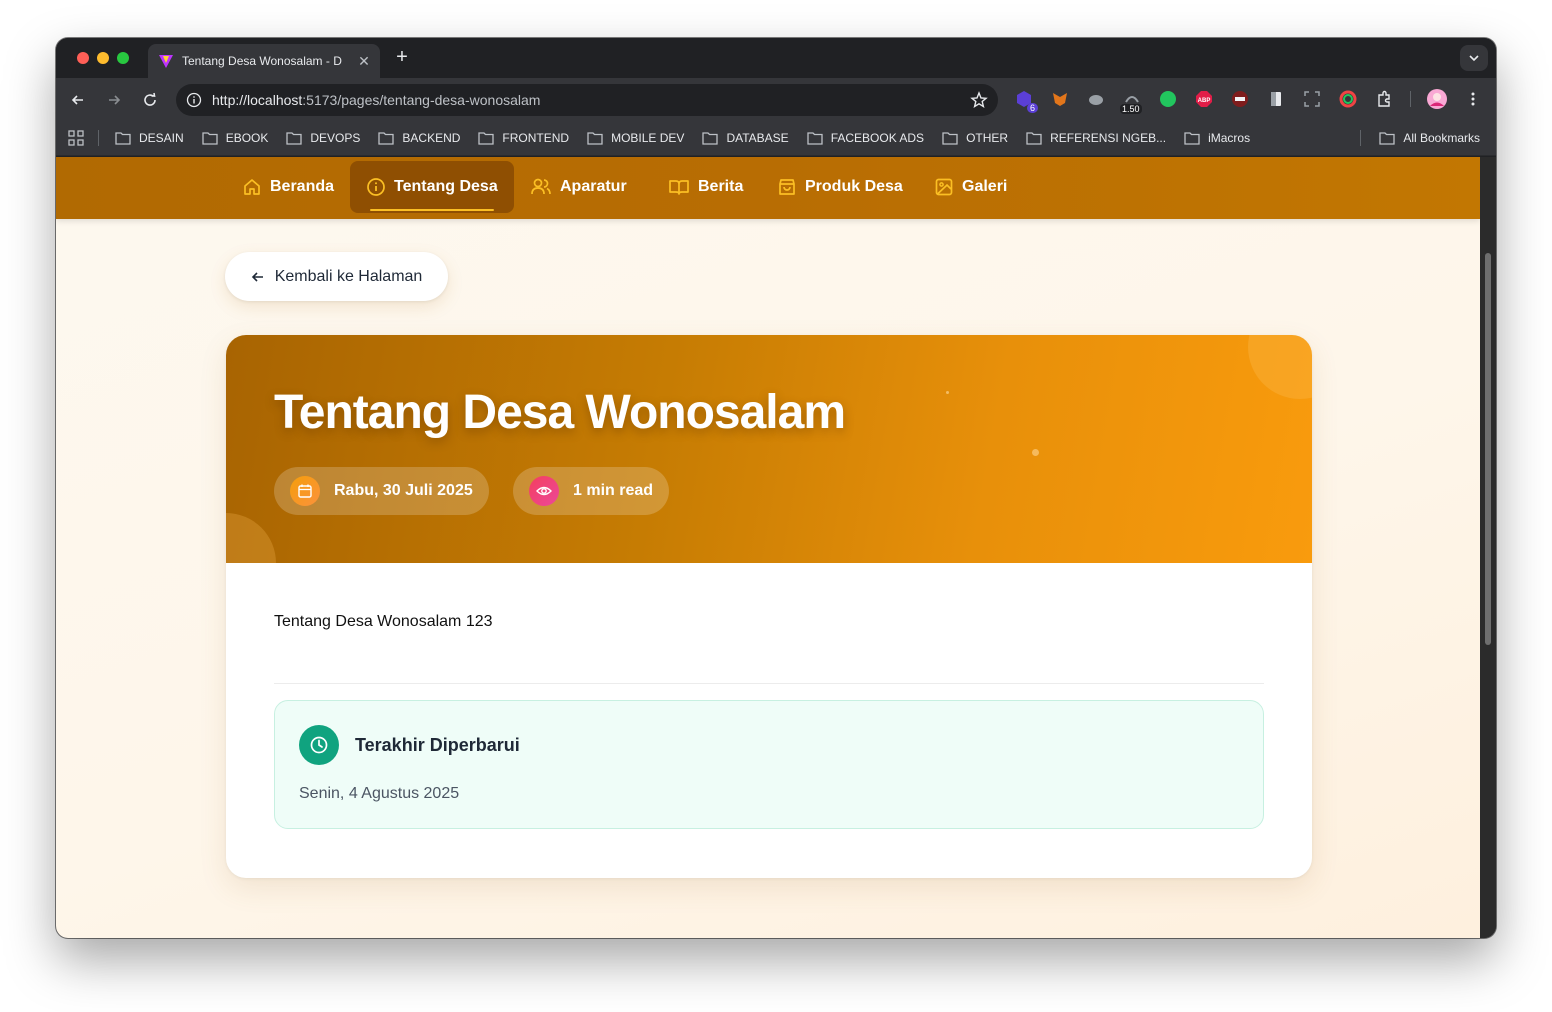 The width and height of the screenshot is (1552, 1012). What do you see at coordinates (319, 745) in the screenshot?
I see `clock-icon` at bounding box center [319, 745].